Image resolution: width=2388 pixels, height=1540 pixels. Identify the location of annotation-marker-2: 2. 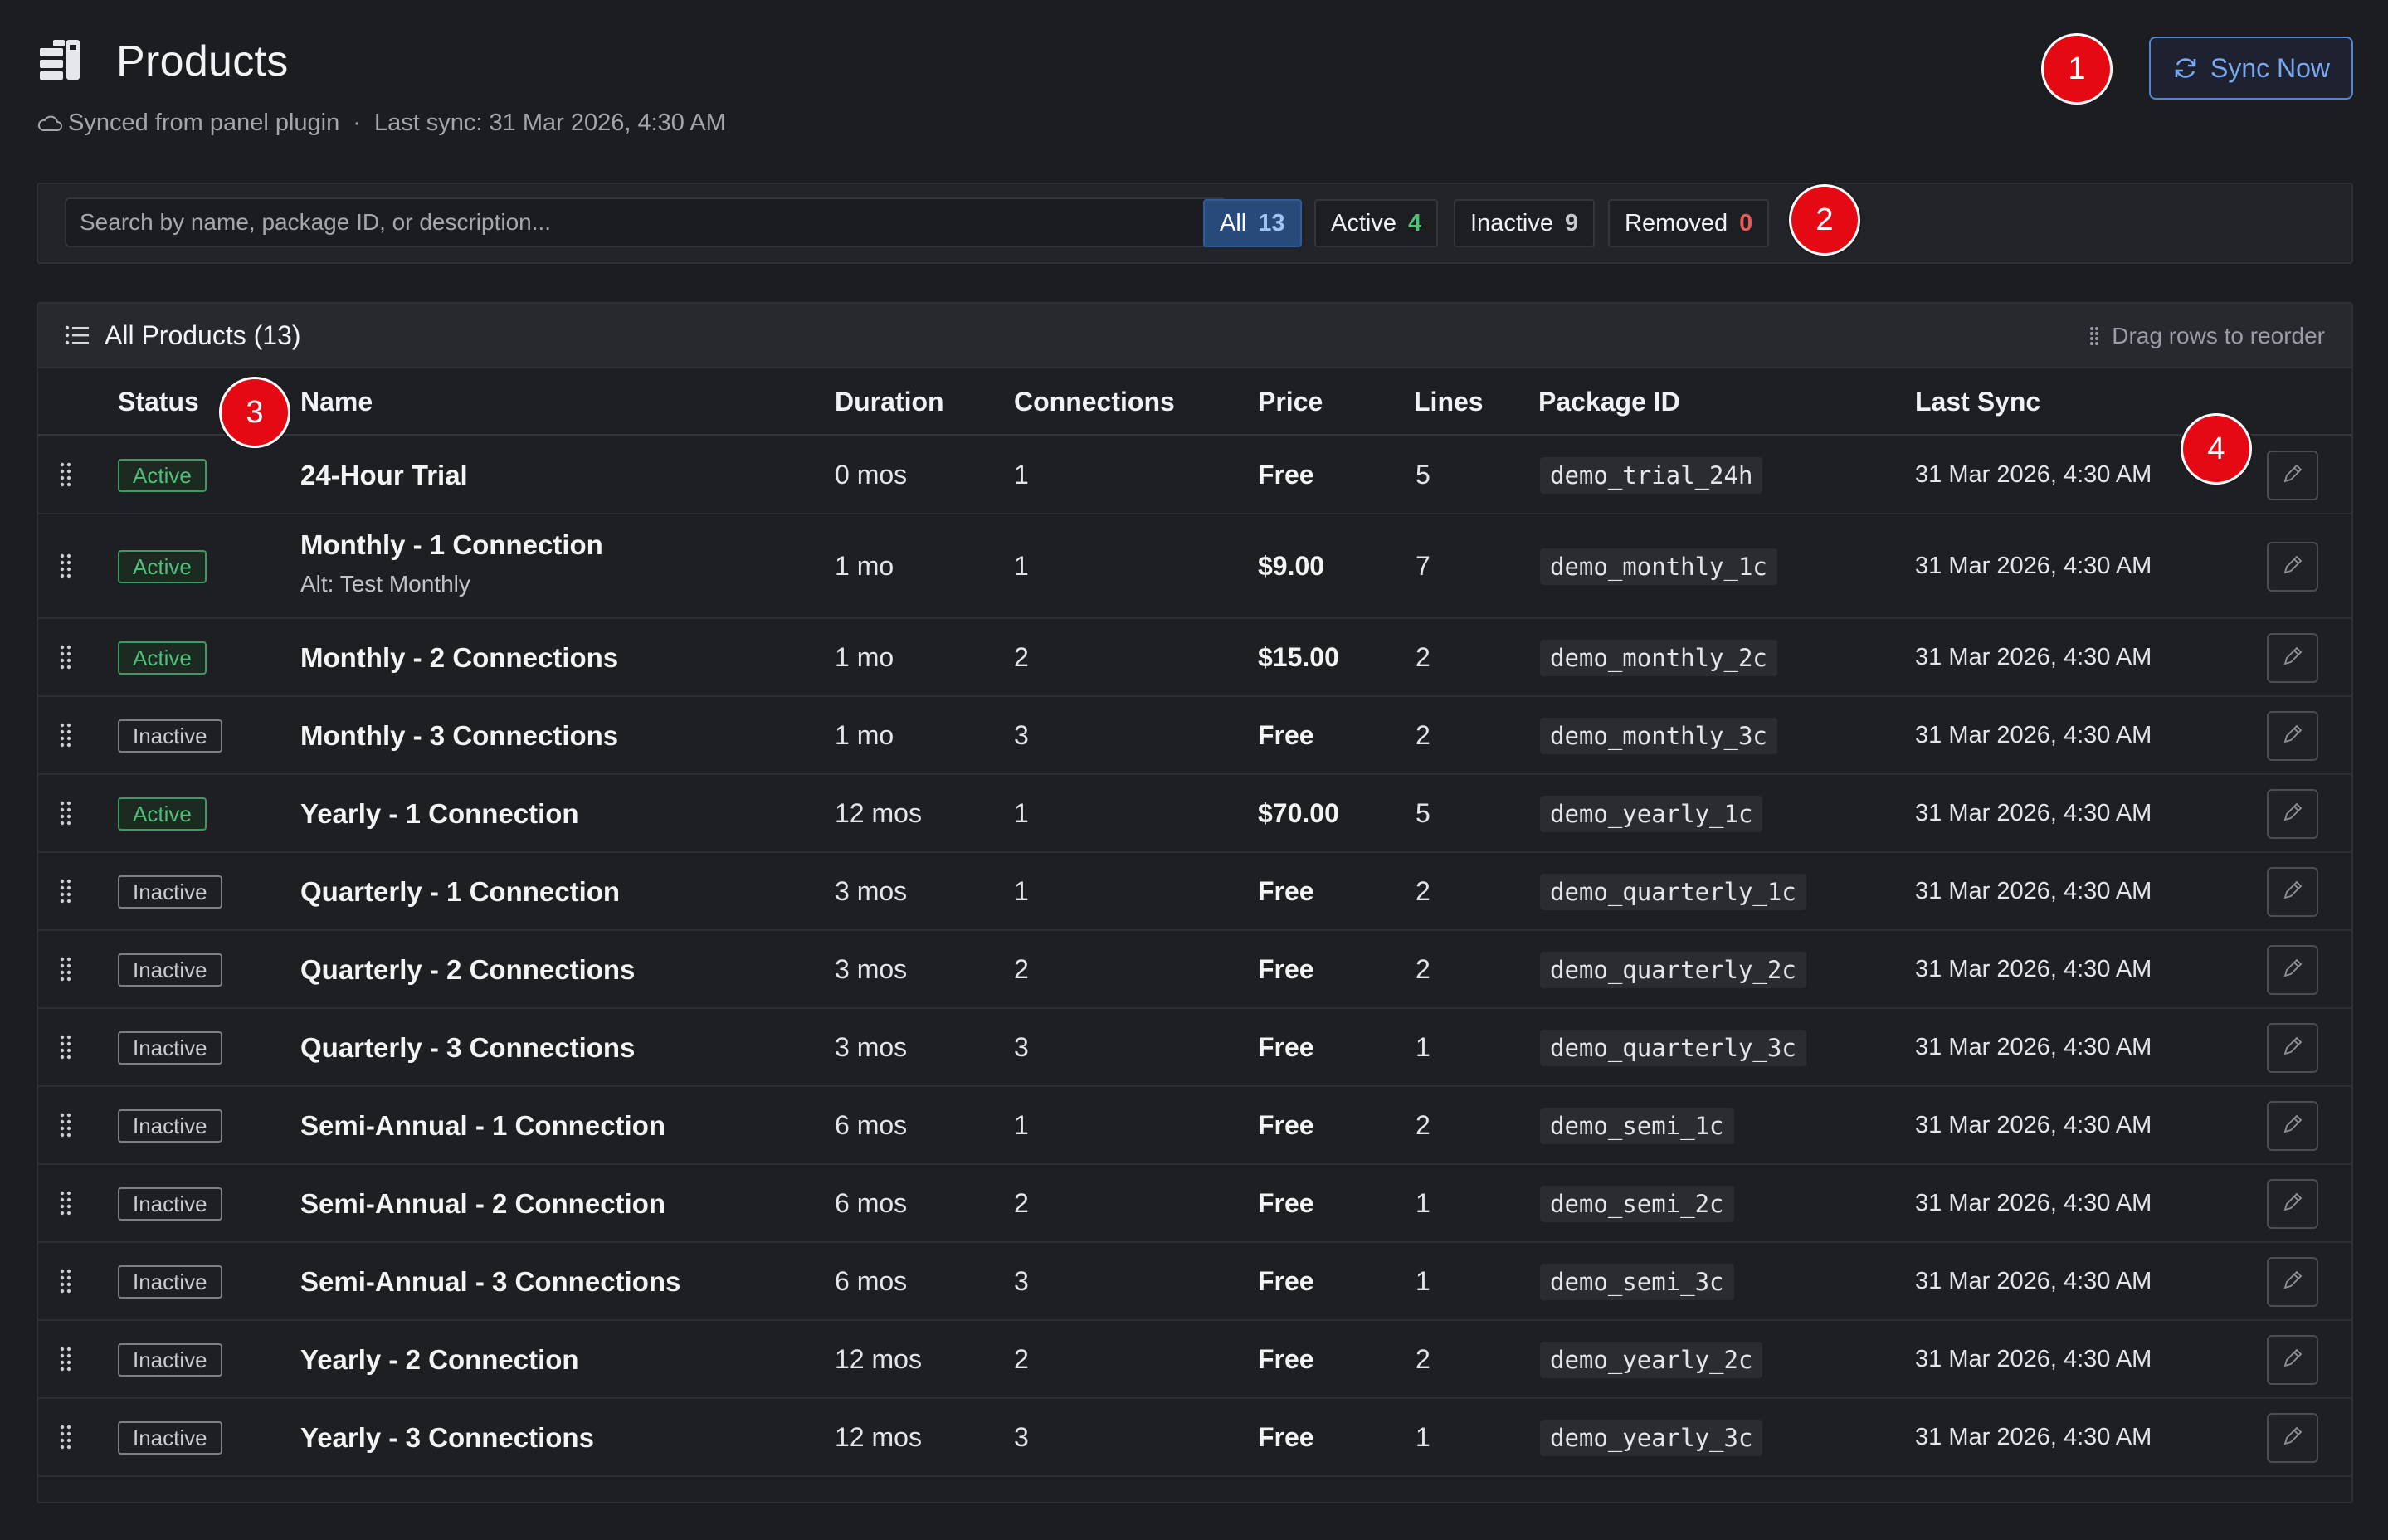
(1824, 220).